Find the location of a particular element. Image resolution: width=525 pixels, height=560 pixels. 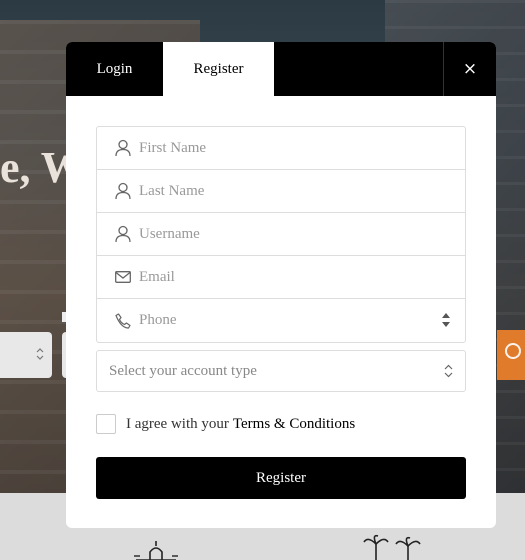

last-name-input is located at coordinates (302, 191).